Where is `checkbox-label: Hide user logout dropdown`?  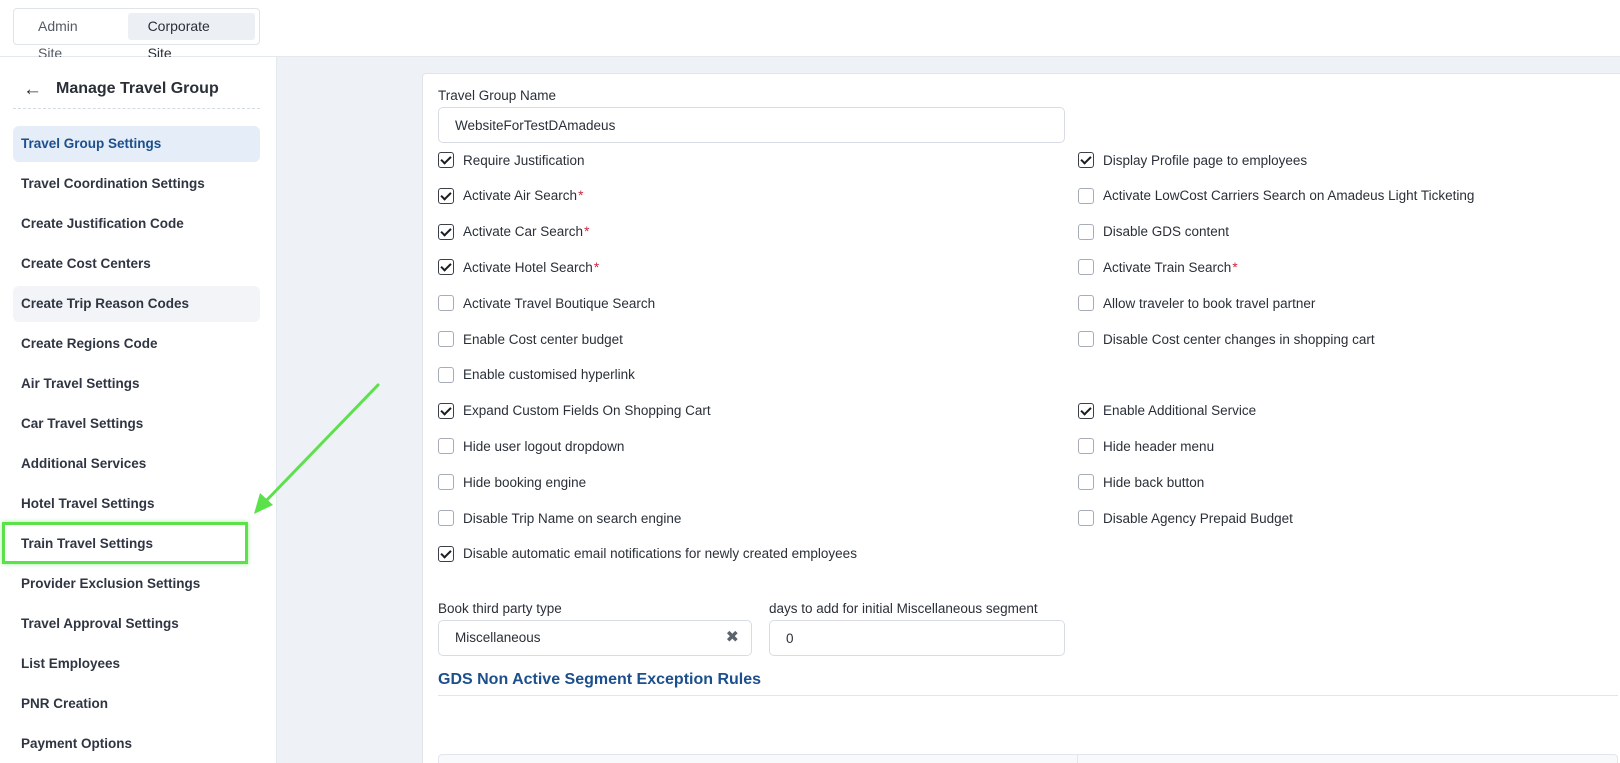 checkbox-label: Hide user logout dropdown is located at coordinates (543, 446).